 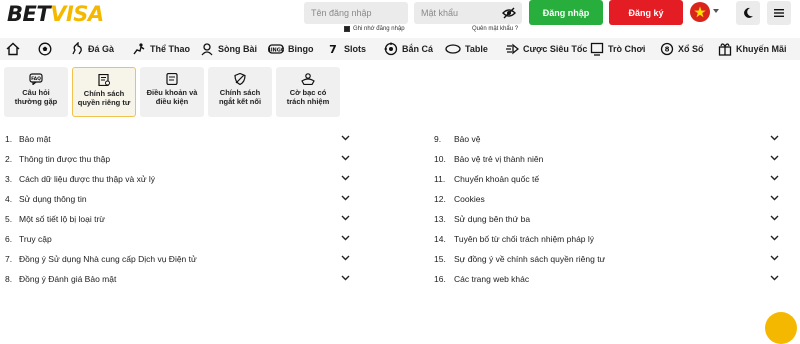 I want to click on nav-item-table: Table, so click(x=466, y=49).